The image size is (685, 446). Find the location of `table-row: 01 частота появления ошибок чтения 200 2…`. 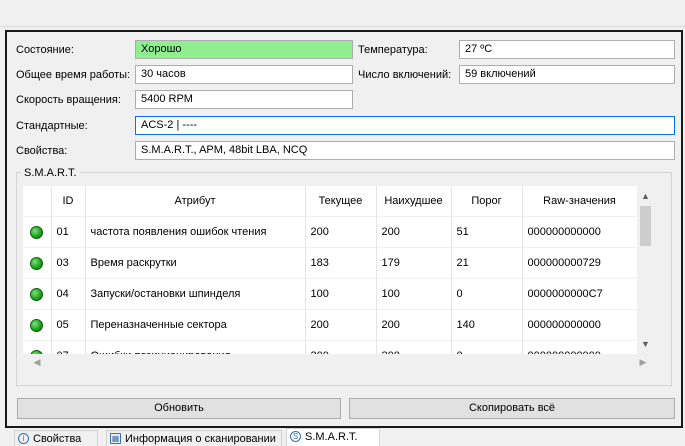

table-row: 01 частота появления ошибок чтения 200 2… is located at coordinates (330, 232).